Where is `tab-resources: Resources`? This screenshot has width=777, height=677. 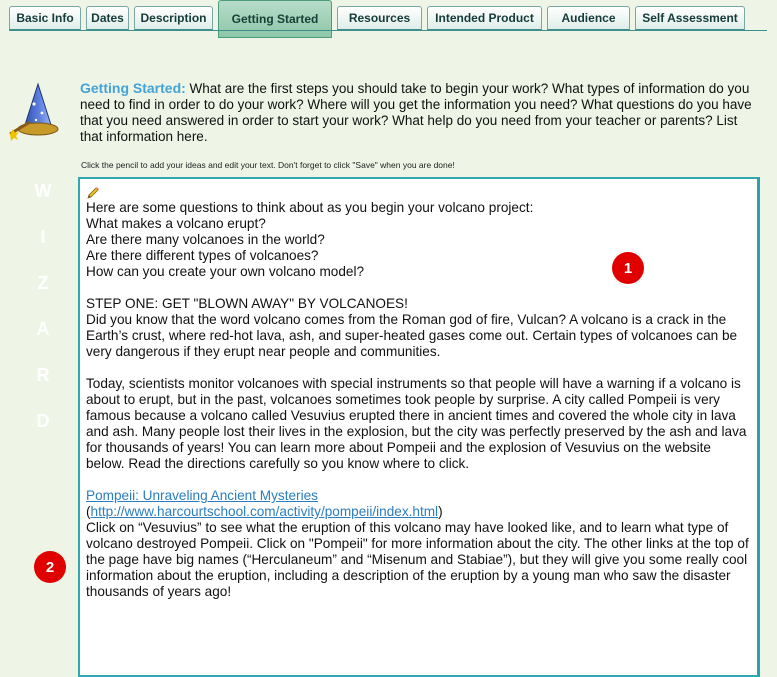 tab-resources: Resources is located at coordinates (379, 18).